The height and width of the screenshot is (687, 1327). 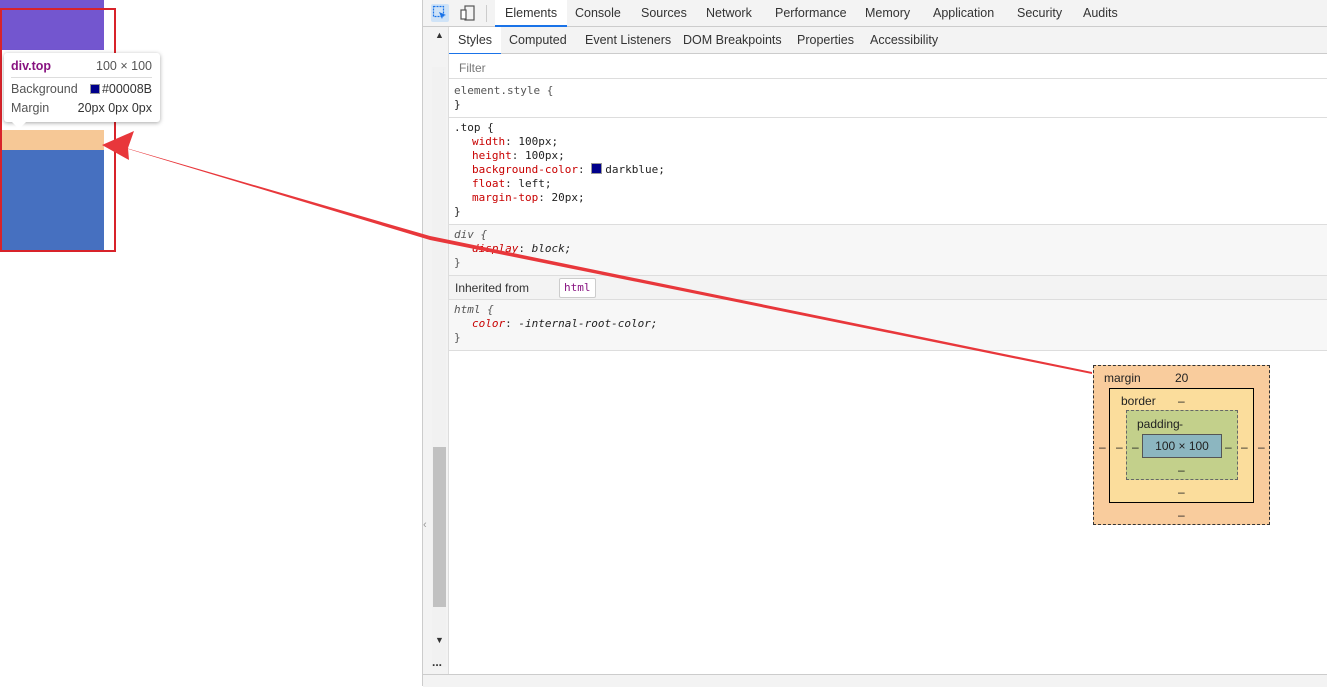 What do you see at coordinates (439, 640) in the screenshot?
I see `scroll-down-icon: ▼` at bounding box center [439, 640].